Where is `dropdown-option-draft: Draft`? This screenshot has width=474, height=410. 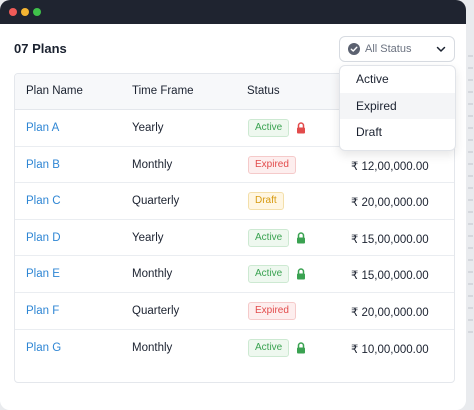 dropdown-option-draft: Draft is located at coordinates (397, 132).